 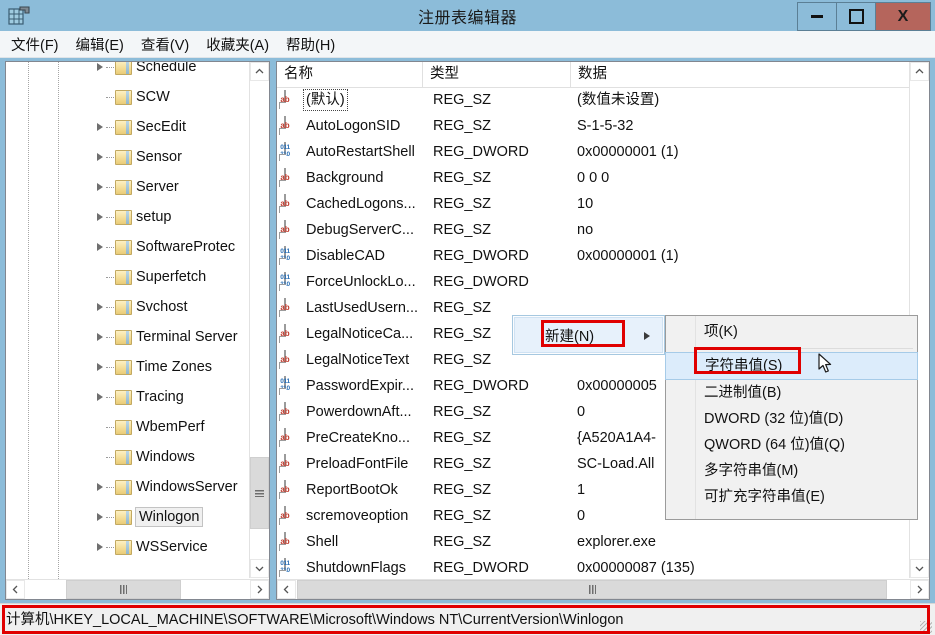 What do you see at coordinates (237, 44) in the screenshot?
I see `menu-favorites: 收藏夹(A)` at bounding box center [237, 44].